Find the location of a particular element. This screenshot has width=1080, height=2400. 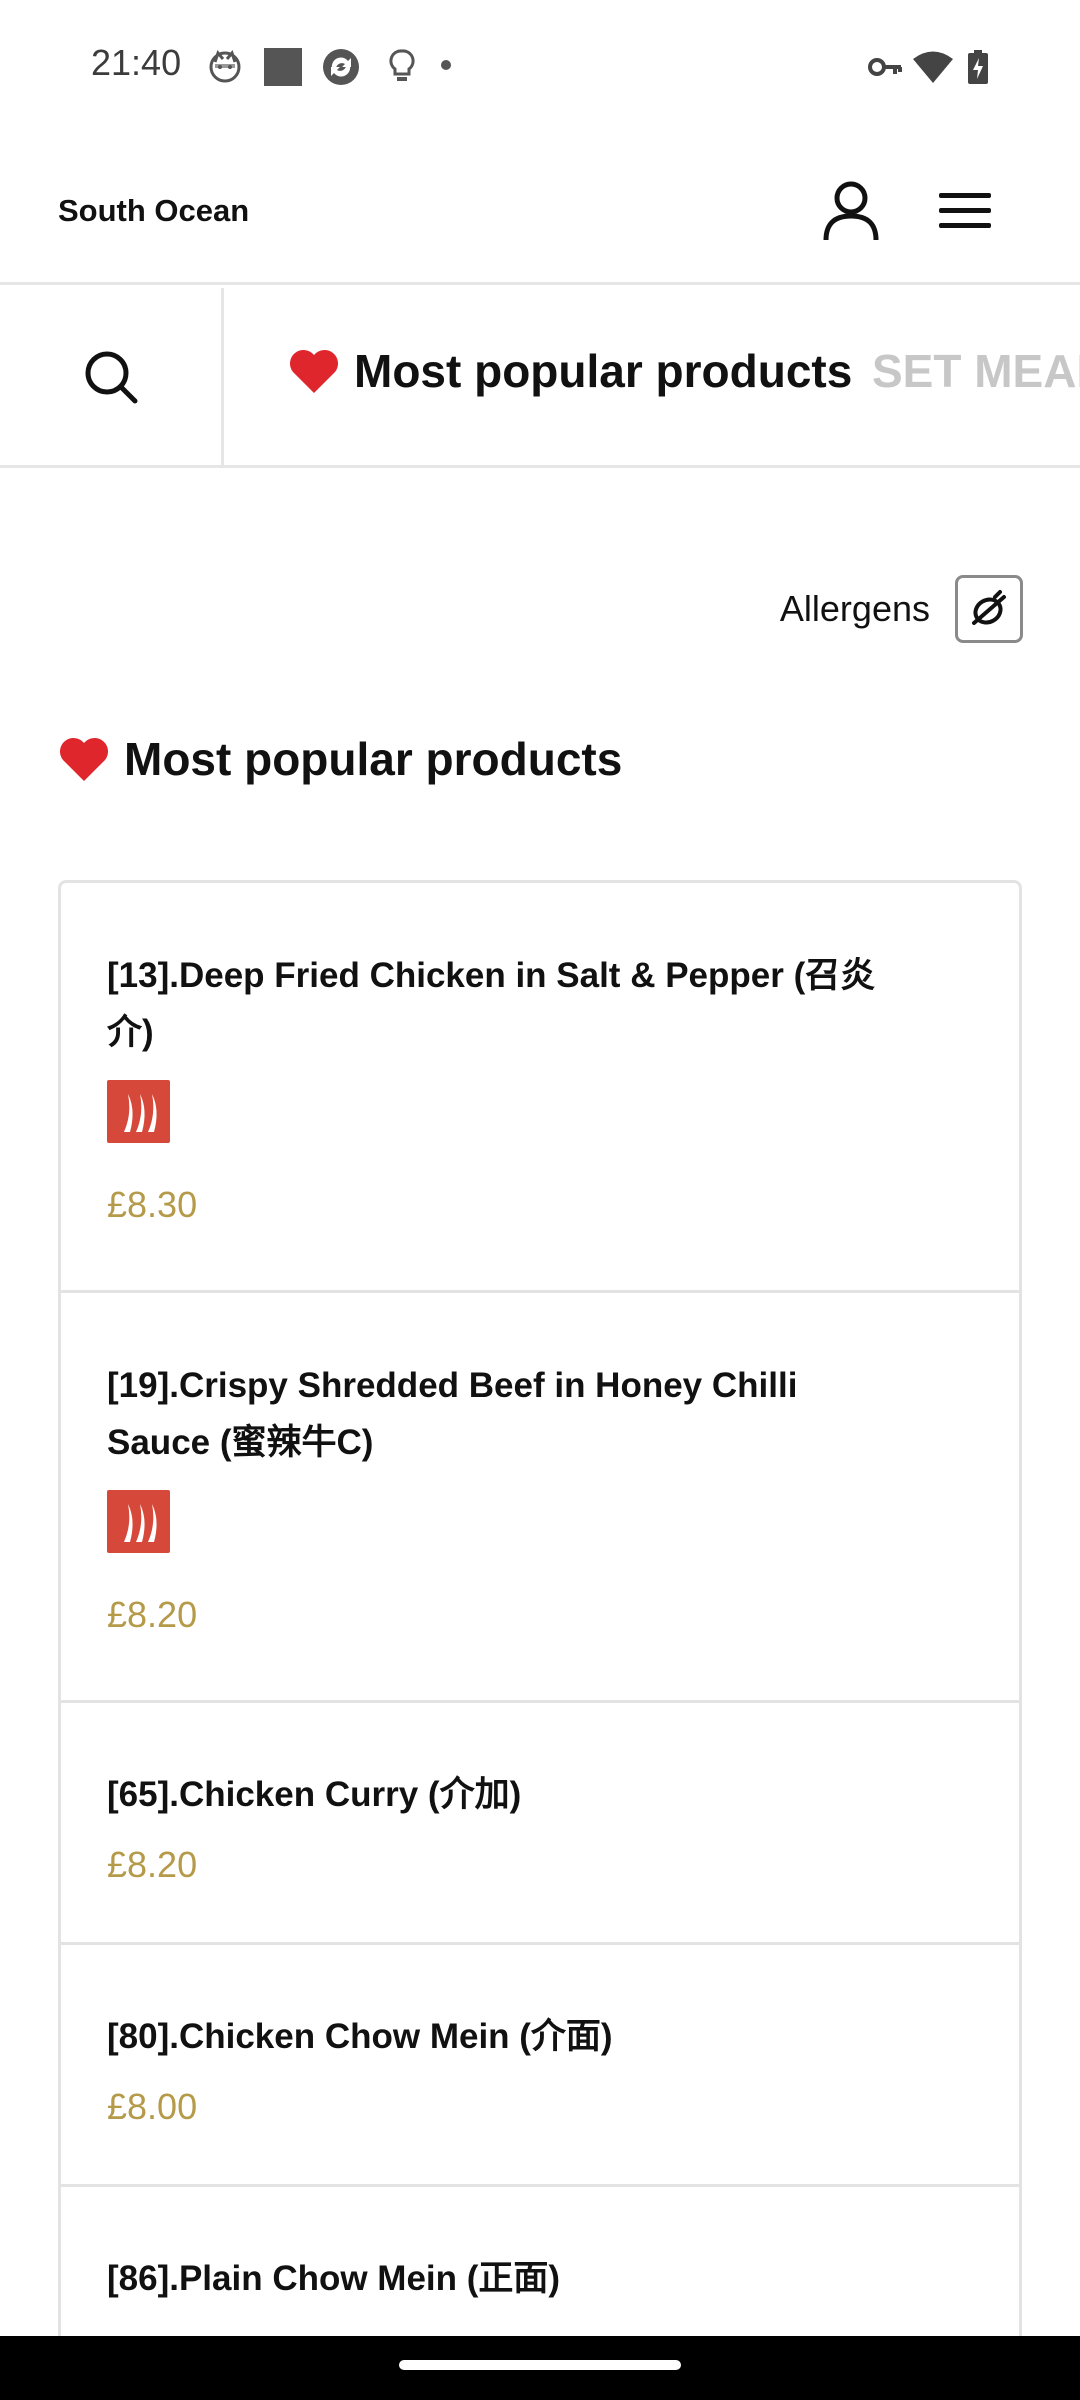

product-name: [80].Chicken Chow Mein (介面) is located at coordinates (360, 2036).